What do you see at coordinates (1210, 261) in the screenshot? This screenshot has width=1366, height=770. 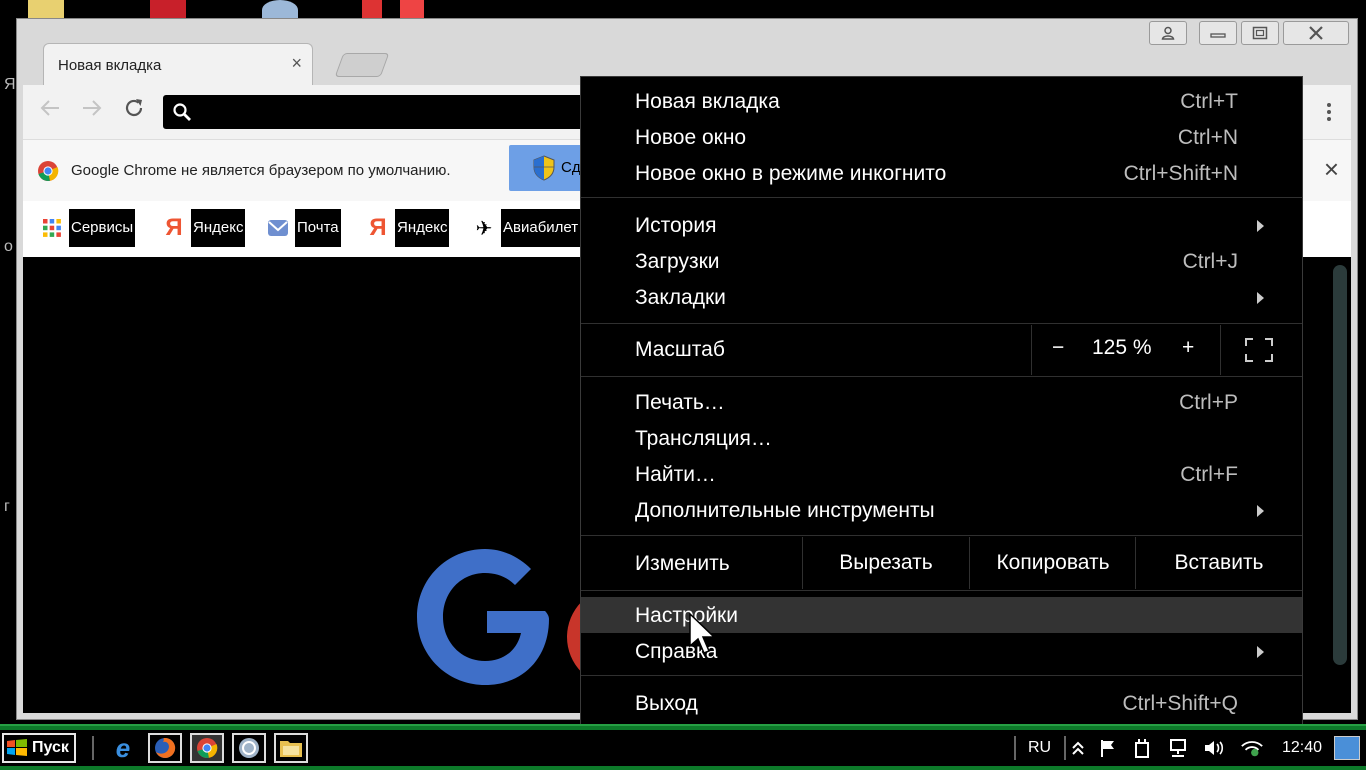 I see `menu-item-shortcut: Ctrl+J` at bounding box center [1210, 261].